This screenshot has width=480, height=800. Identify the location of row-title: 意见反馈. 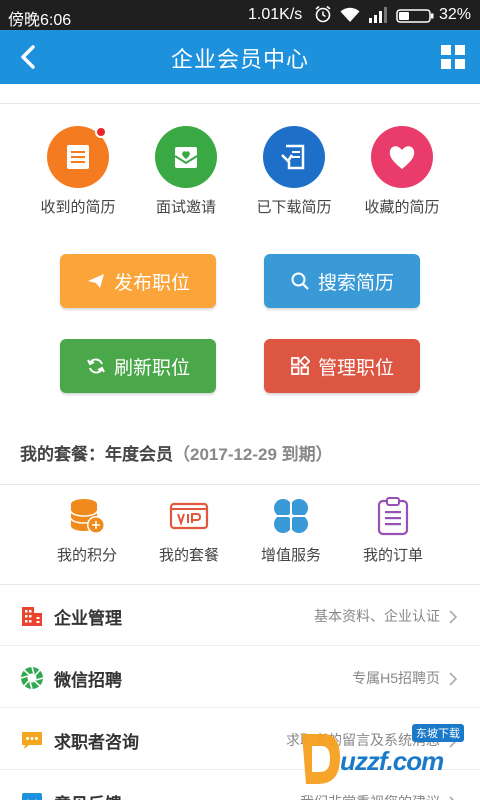
(88, 795).